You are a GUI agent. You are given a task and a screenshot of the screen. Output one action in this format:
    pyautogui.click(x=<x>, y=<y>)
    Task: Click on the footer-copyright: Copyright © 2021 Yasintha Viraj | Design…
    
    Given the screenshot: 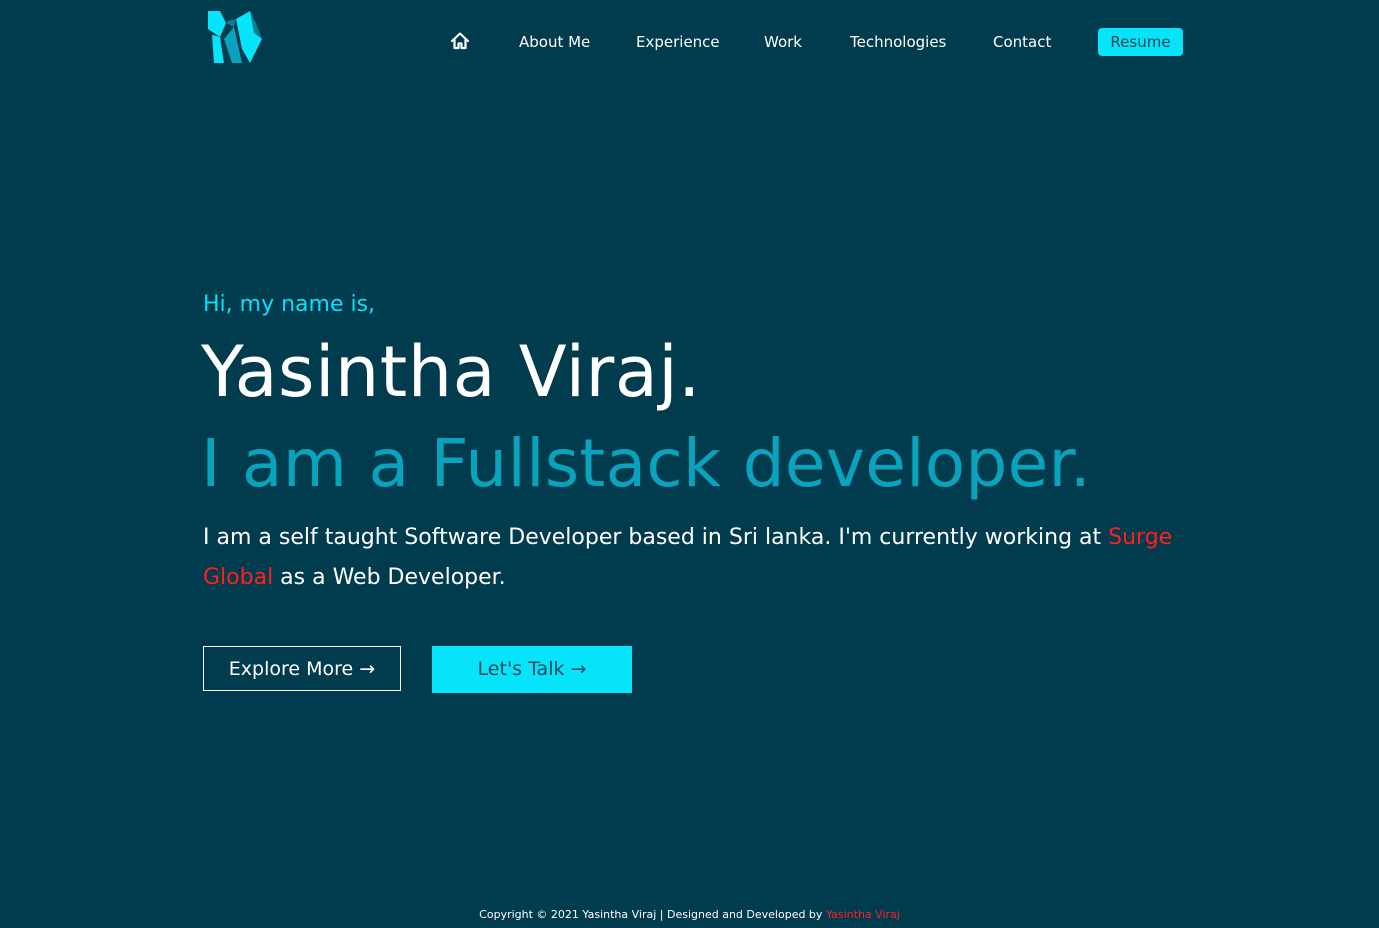 What is the action you would take?
    pyautogui.click(x=652, y=914)
    